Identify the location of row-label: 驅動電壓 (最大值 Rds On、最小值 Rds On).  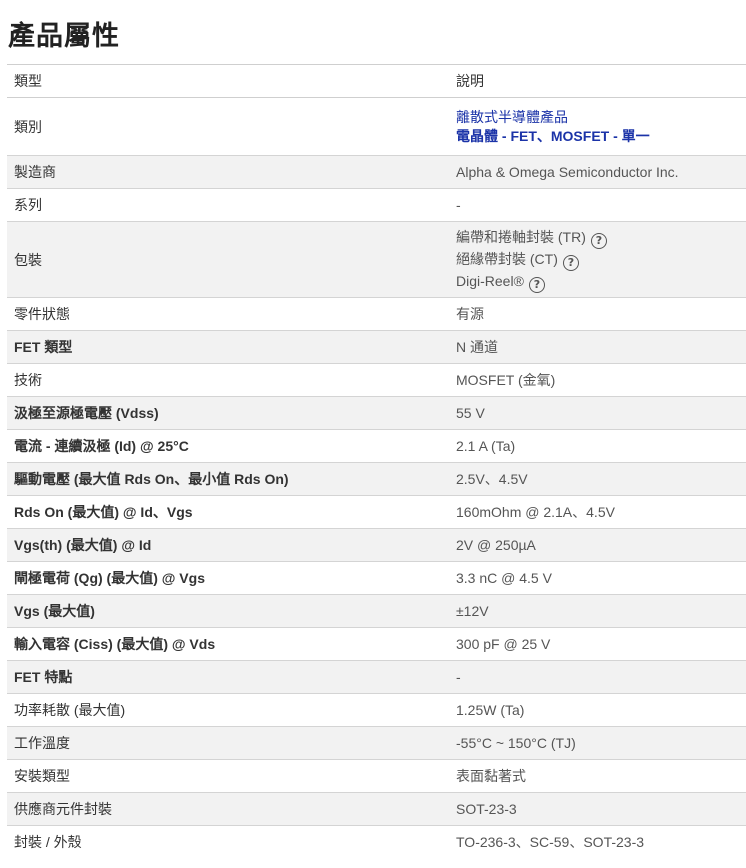
(228, 479).